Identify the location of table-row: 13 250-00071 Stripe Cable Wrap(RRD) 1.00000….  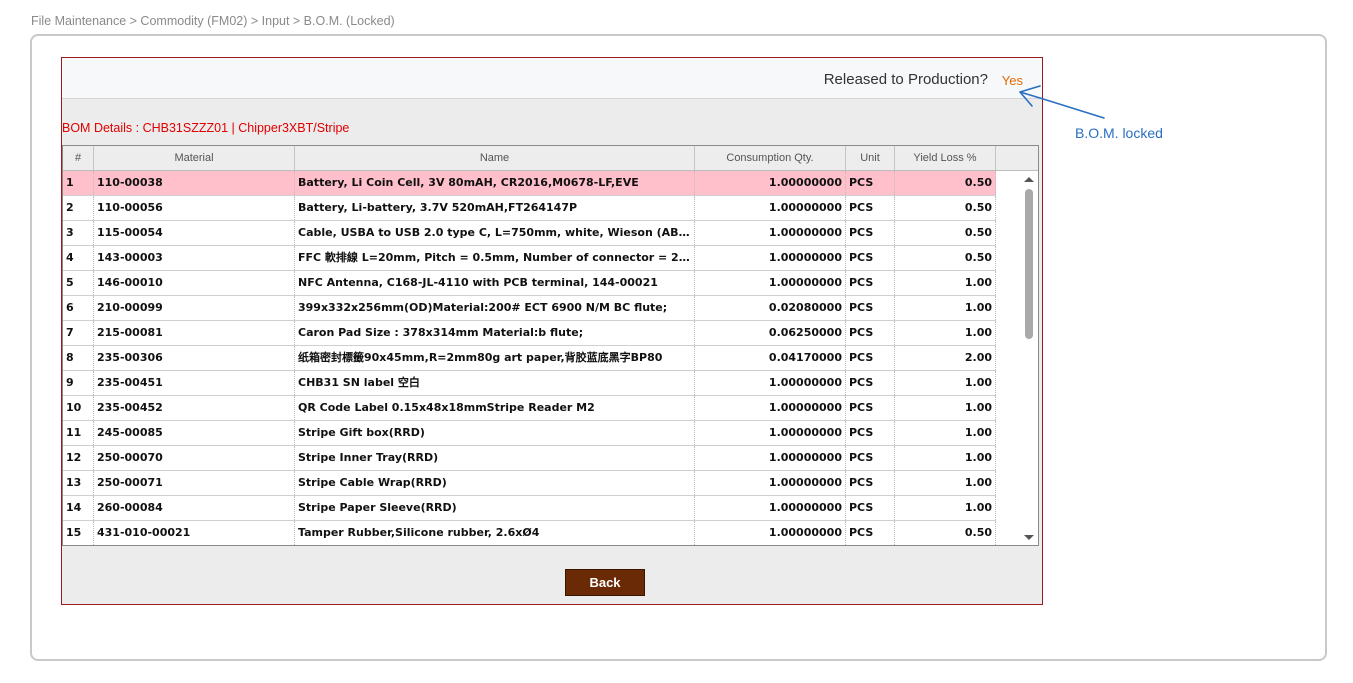
(529, 483).